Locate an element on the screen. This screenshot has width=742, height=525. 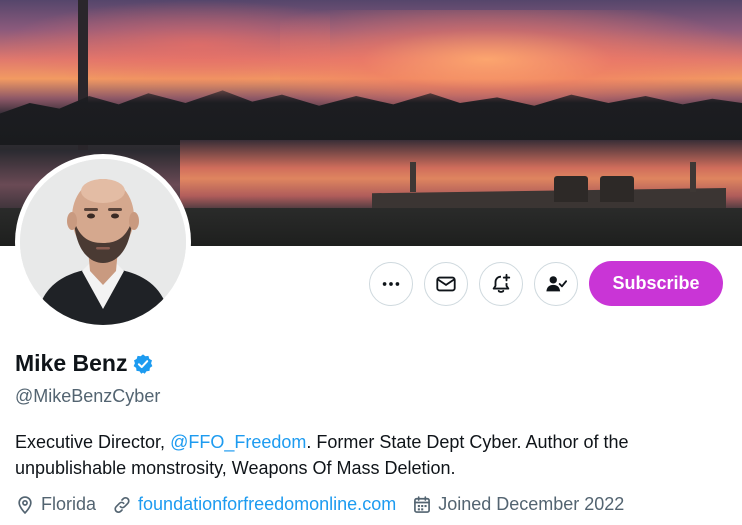
profile-location: Florida is located at coordinates (55, 504).